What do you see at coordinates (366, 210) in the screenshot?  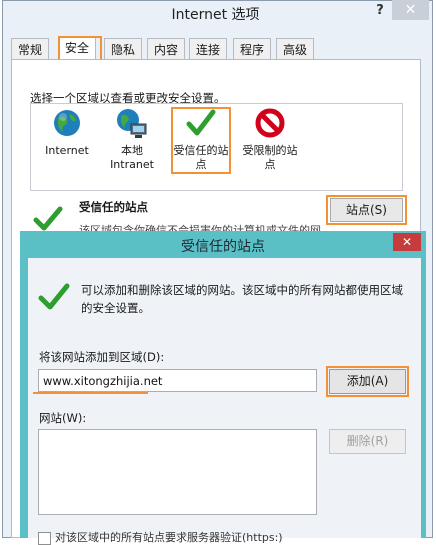 I see `sites-button: 站点(S)` at bounding box center [366, 210].